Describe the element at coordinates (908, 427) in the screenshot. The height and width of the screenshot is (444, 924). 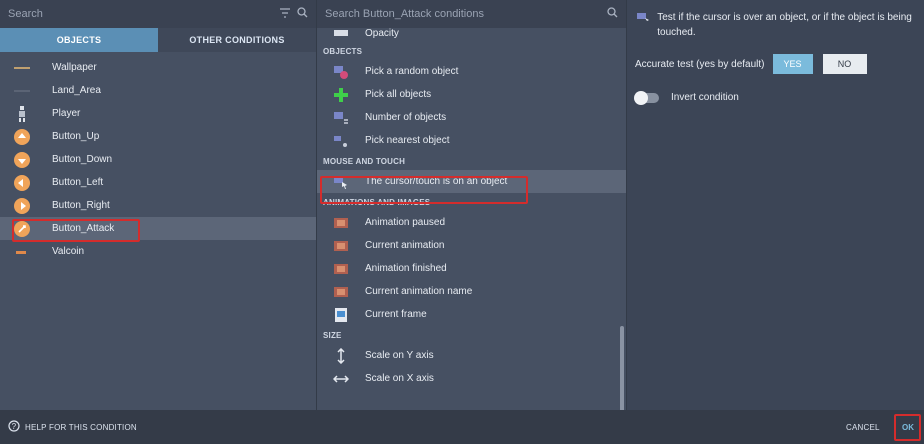
I see `ok-button: OK` at that location.